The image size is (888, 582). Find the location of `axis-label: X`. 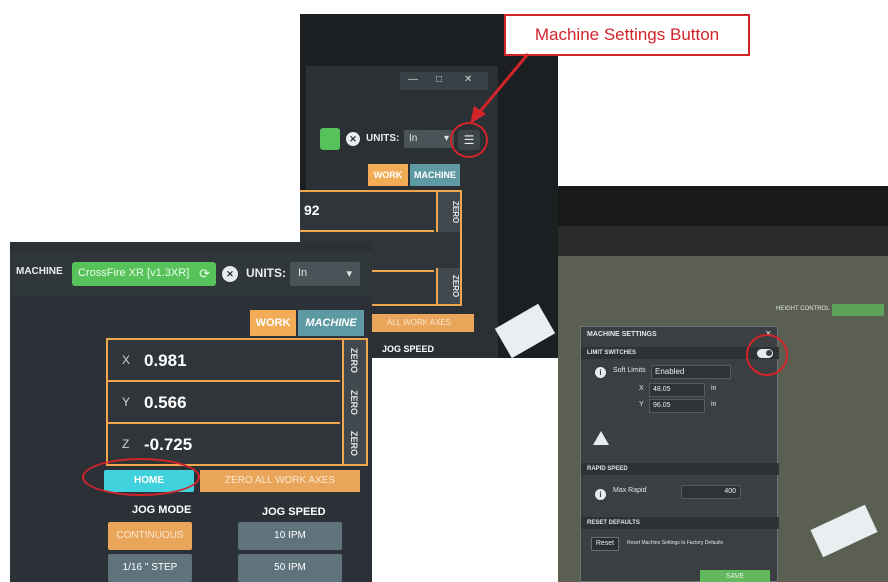

axis-label: X is located at coordinates (126, 360).